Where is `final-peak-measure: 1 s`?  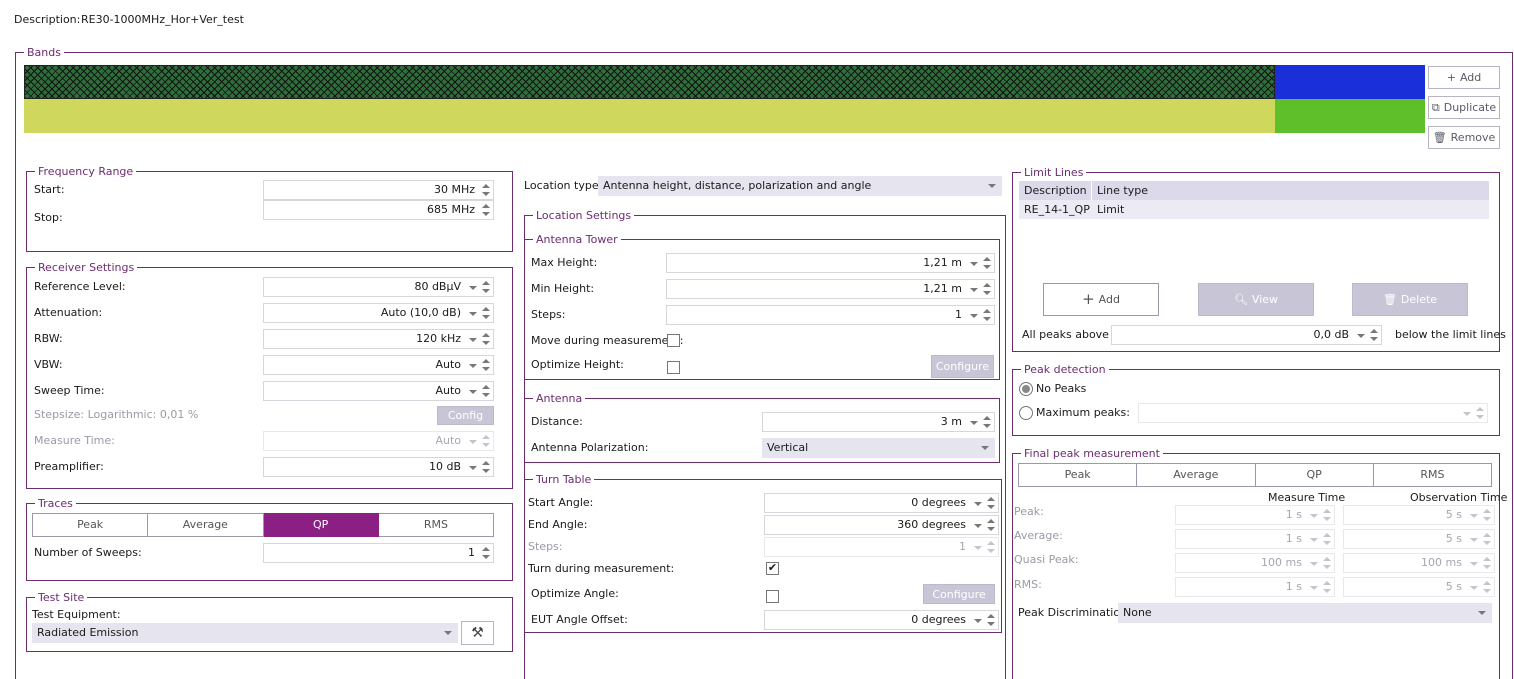
final-peak-measure: 1 s is located at coordinates (1255, 515).